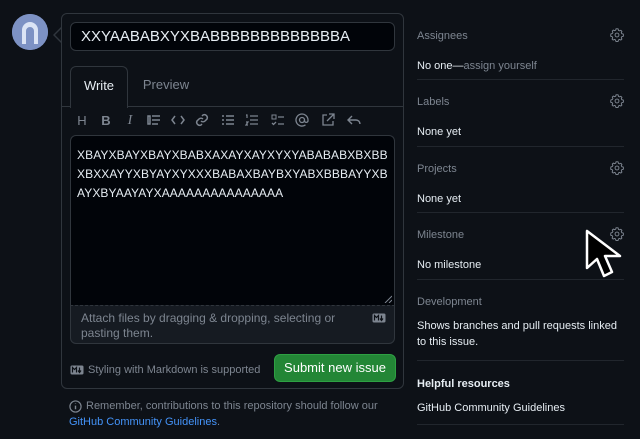  Describe the element at coordinates (232, 87) in the screenshot. I see `editor-tabbar: Write Preview` at that location.